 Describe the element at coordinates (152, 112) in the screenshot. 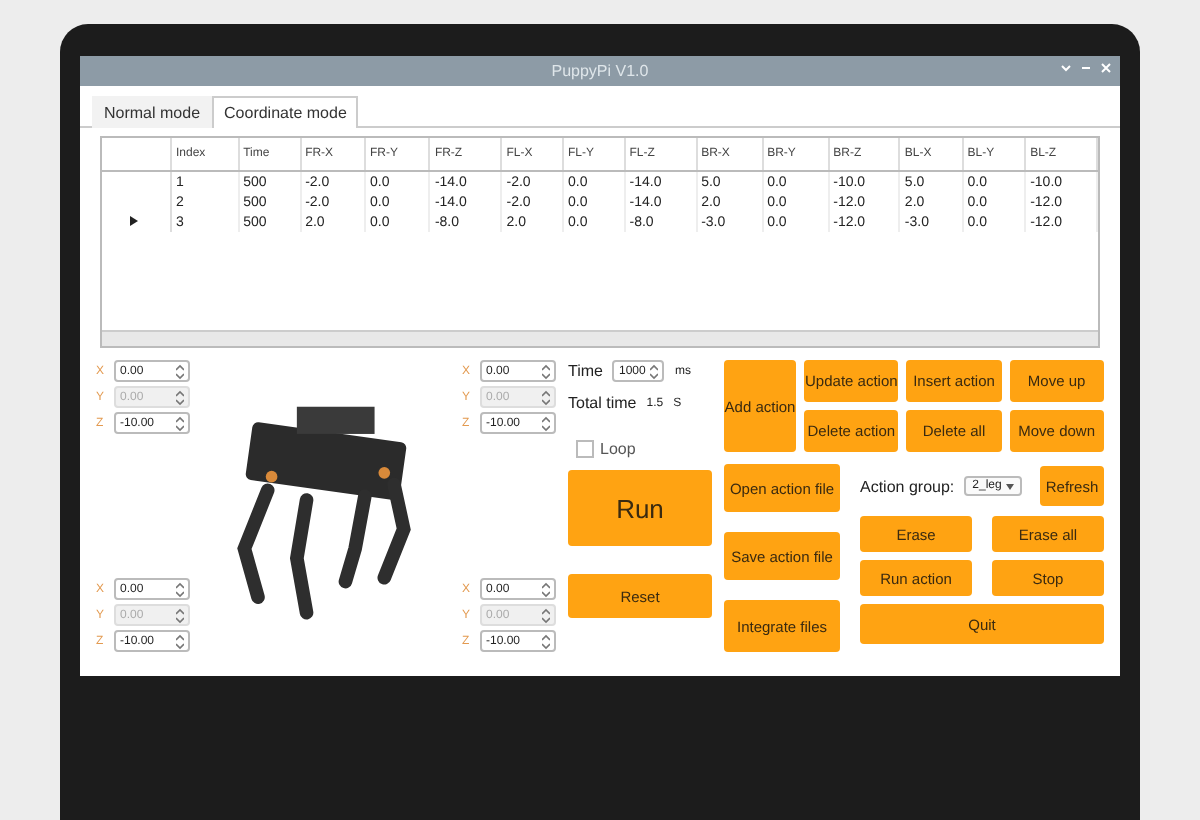

I see `tab: Normal mode` at that location.